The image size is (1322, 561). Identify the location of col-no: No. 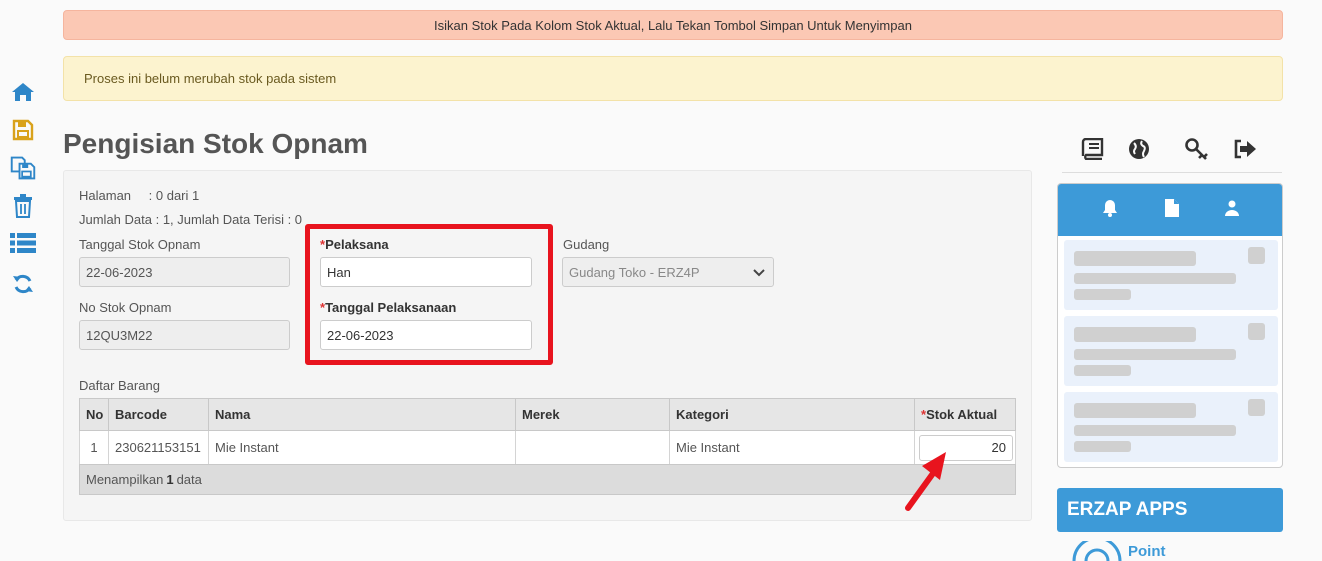
(94, 414).